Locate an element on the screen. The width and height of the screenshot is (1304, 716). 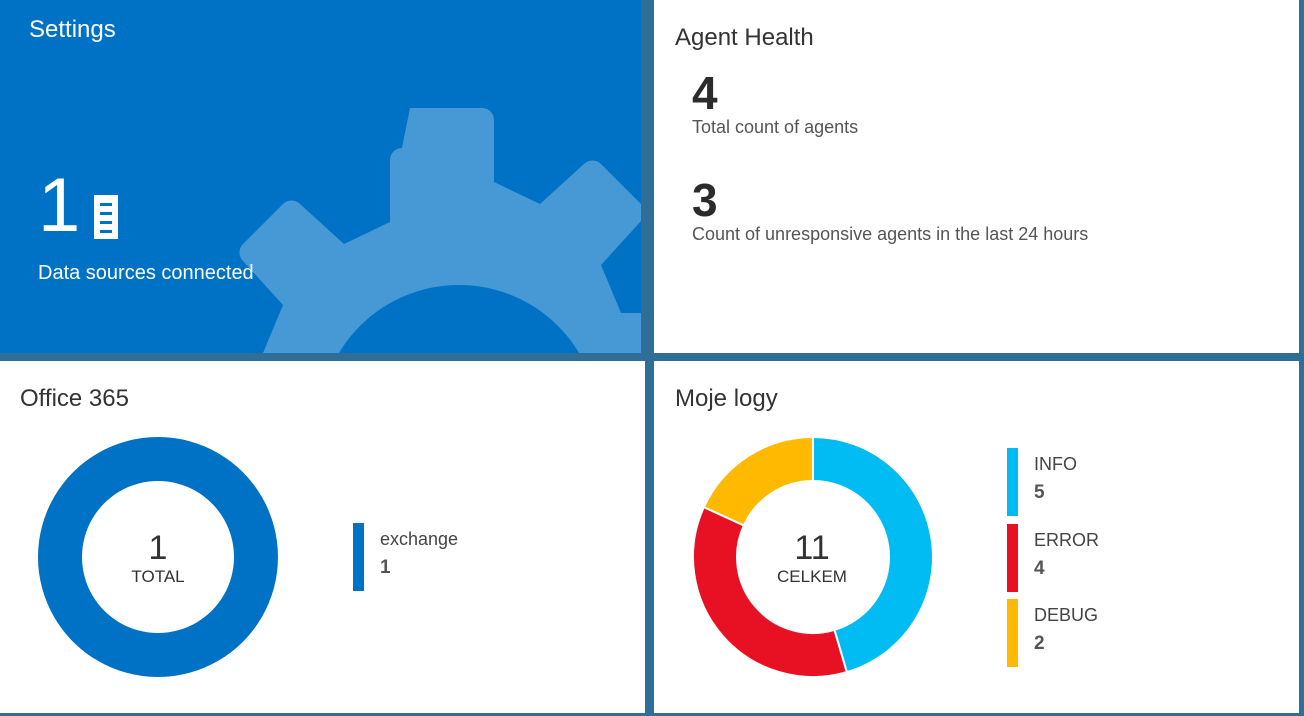
legend-value: 5 is located at coordinates (1039, 492).